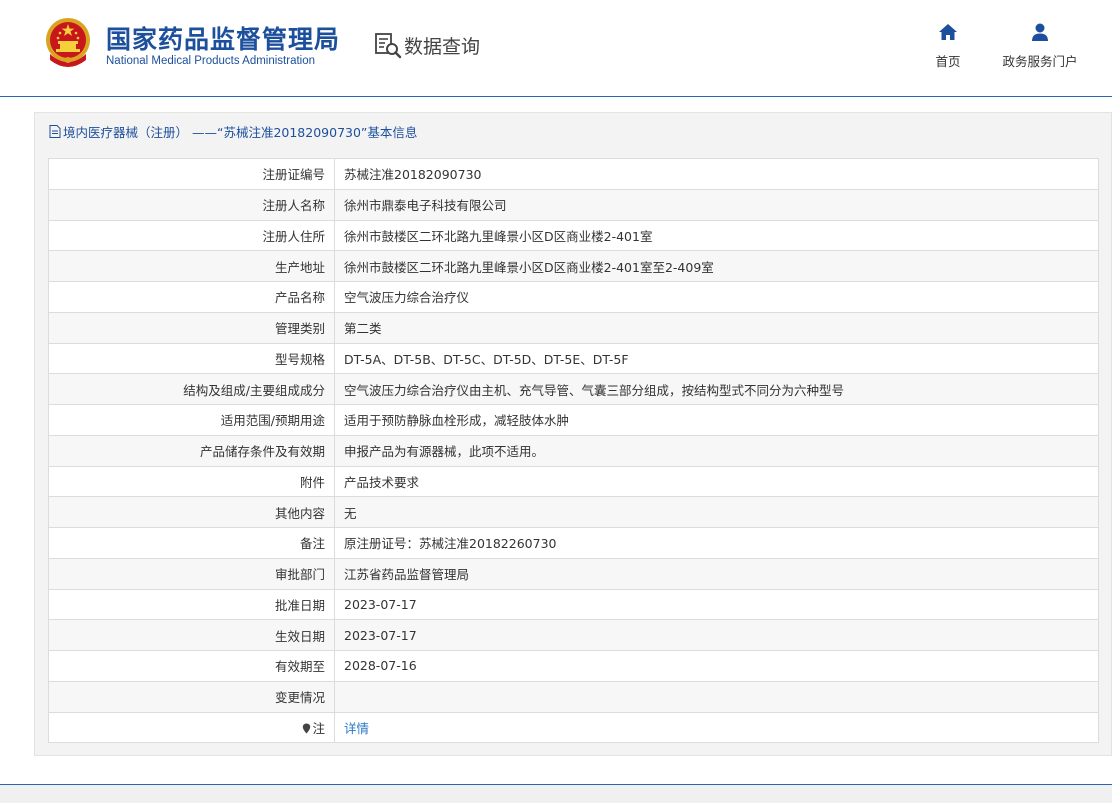  Describe the element at coordinates (191, 635) in the screenshot. I see `row-label: 生效日期` at that location.